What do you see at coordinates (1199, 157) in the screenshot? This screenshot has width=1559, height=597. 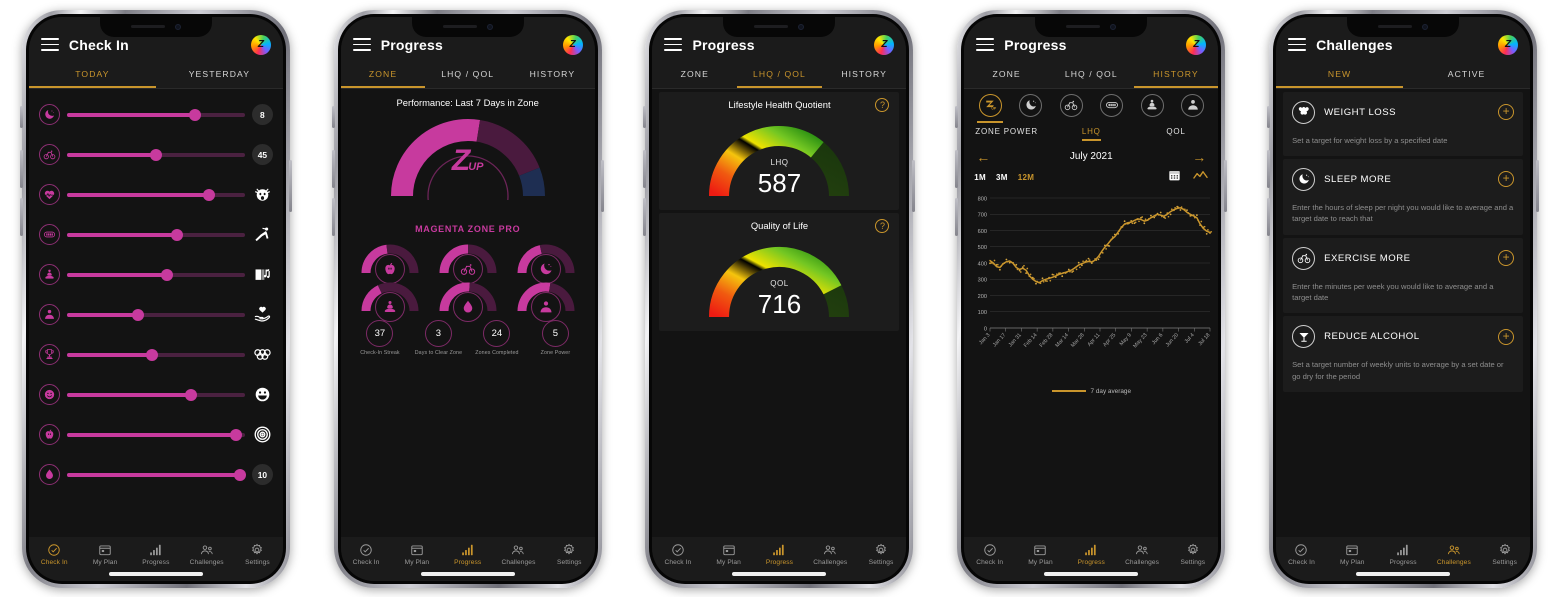 I see `next-month-button: →` at bounding box center [1199, 157].